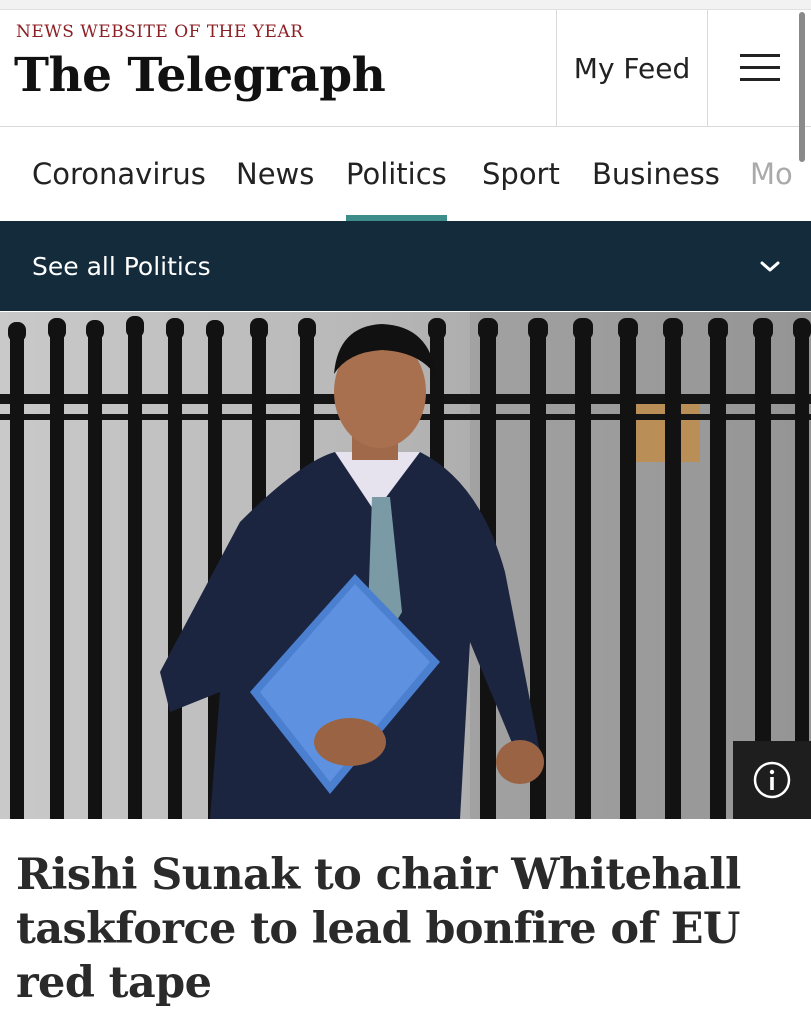 The width and height of the screenshot is (811, 1024). I want to click on nav-item-news: News, so click(275, 174).